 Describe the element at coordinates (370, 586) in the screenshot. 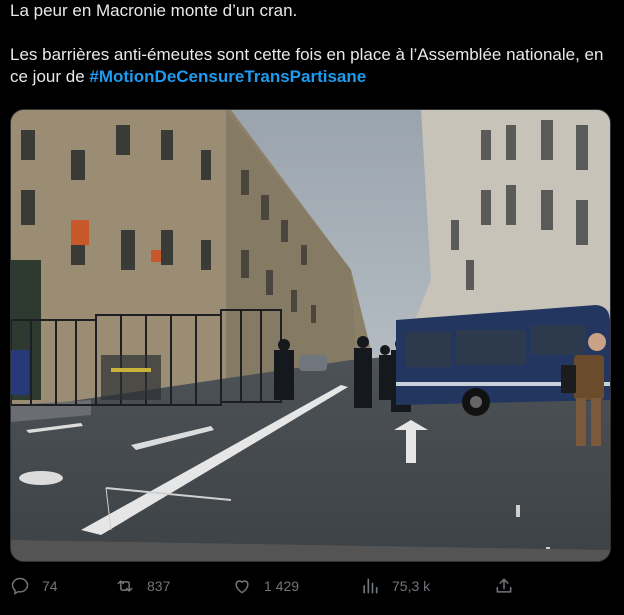

I see `views-chart-icon` at that location.